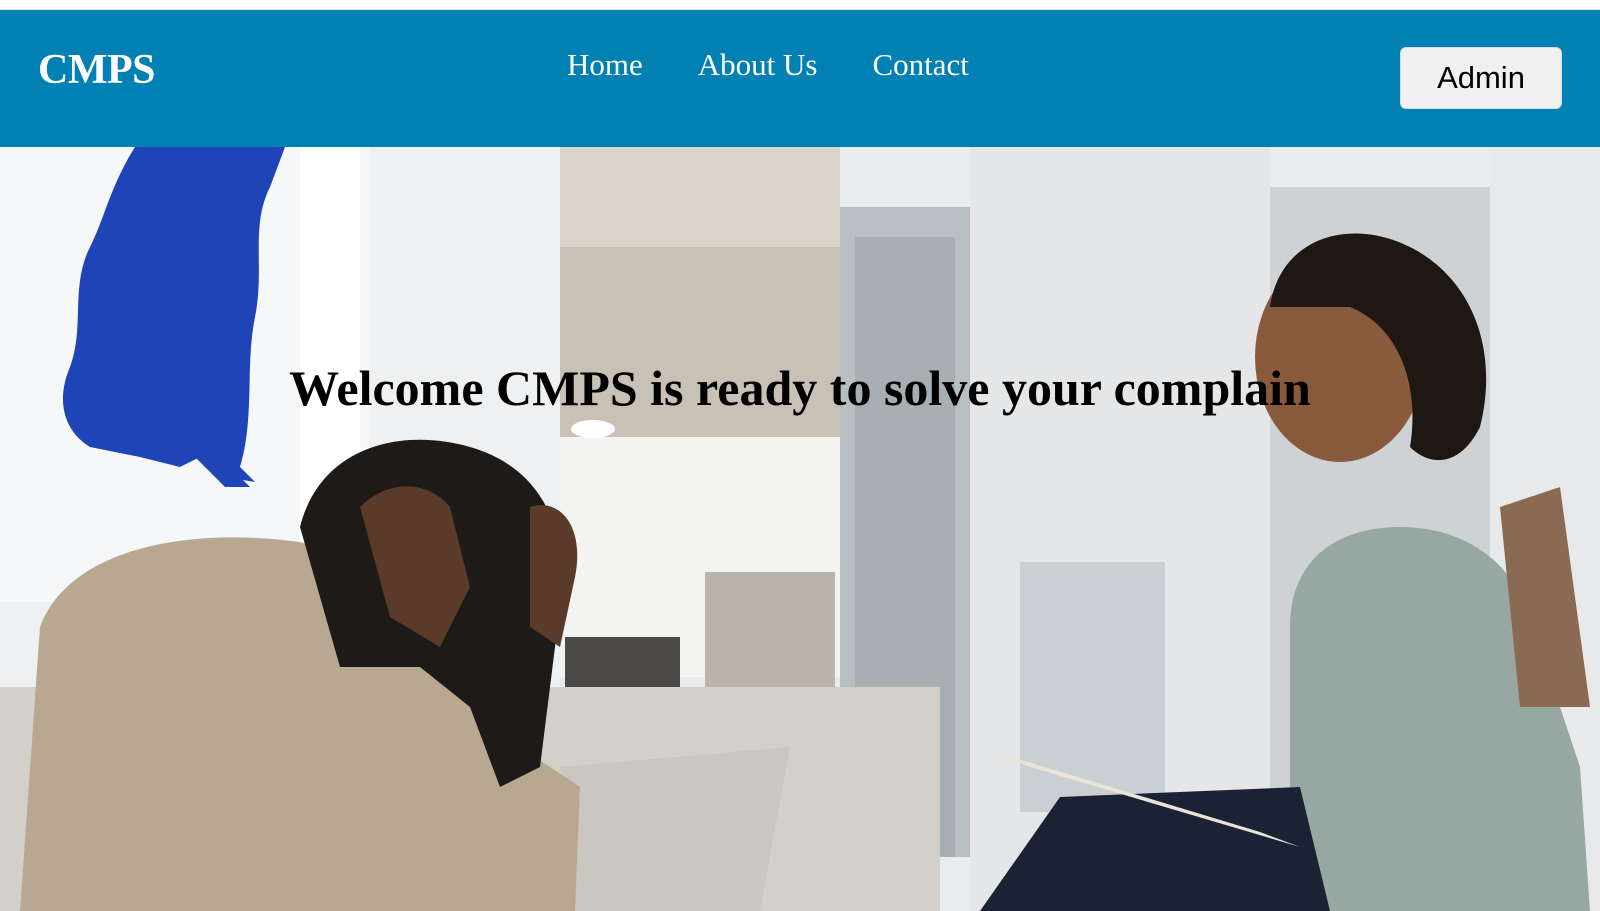  Describe the element at coordinates (605, 65) in the screenshot. I see `nav-link-home: Home` at that location.